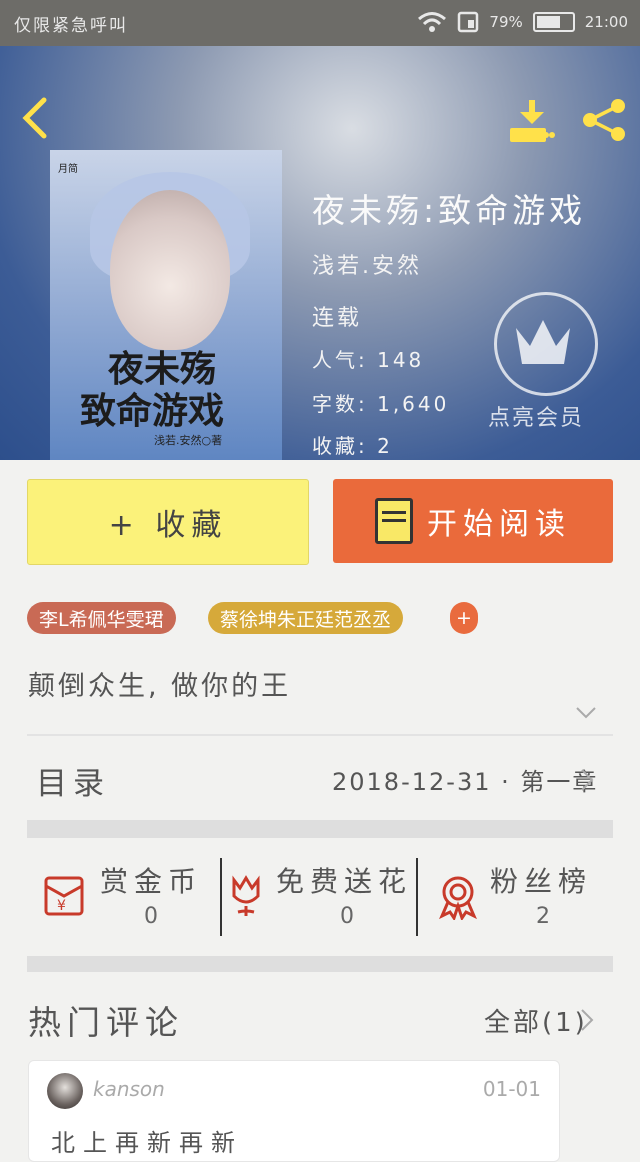 Image resolution: width=640 pixels, height=1162 pixels. What do you see at coordinates (532, 121) in the screenshot?
I see `download-icon` at bounding box center [532, 121].